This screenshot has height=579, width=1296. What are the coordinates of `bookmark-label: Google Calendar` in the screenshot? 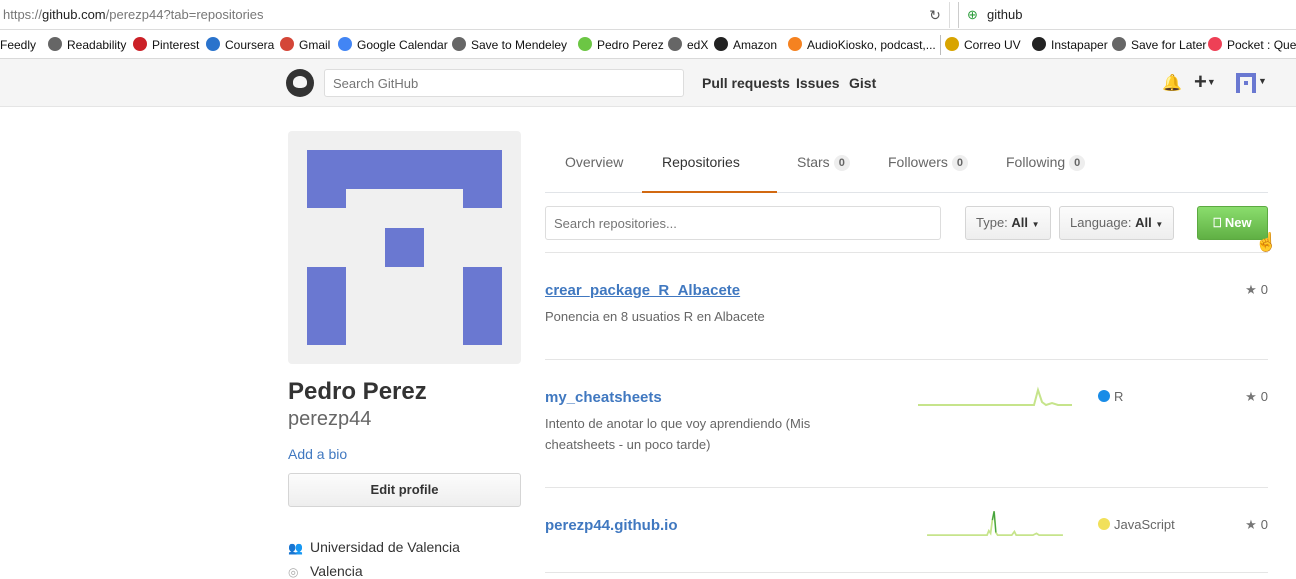 It's located at (402, 45).